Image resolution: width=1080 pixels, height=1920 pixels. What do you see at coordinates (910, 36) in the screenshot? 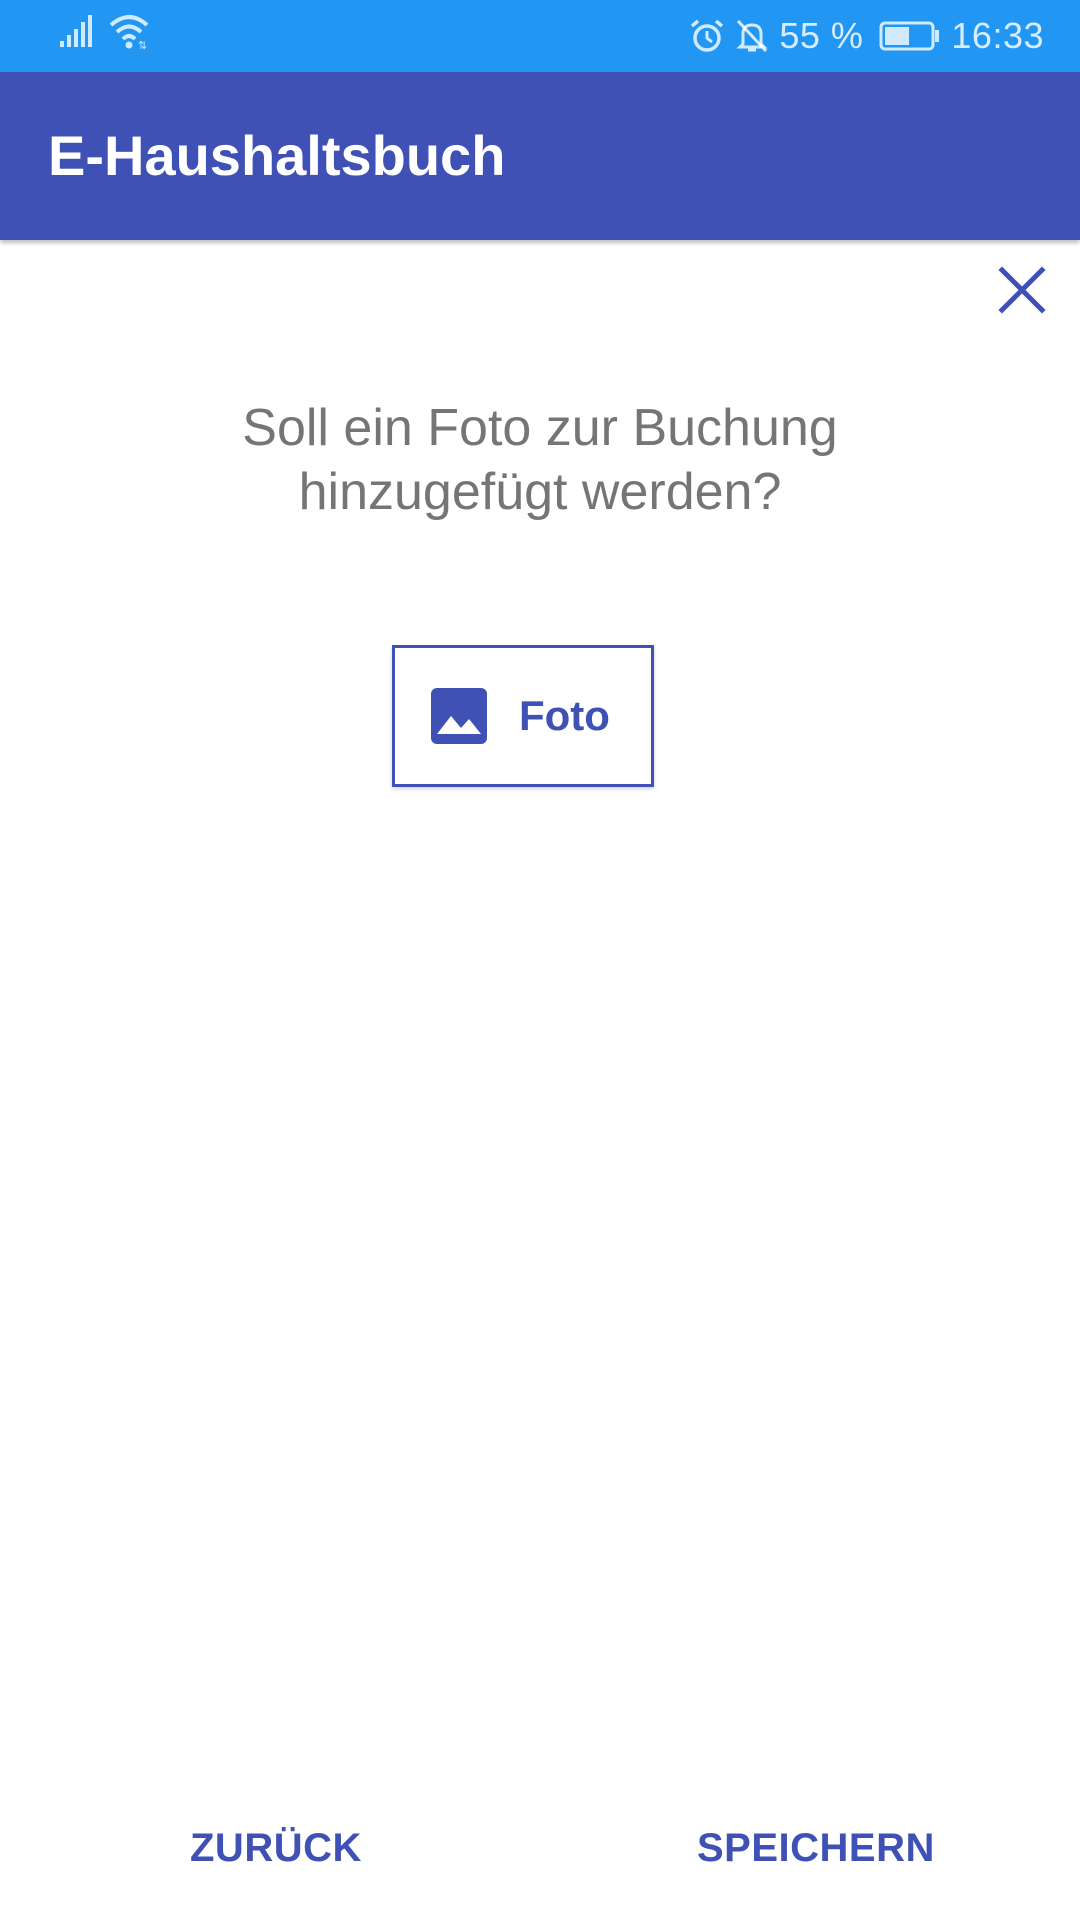
I see `battery-icon` at bounding box center [910, 36].